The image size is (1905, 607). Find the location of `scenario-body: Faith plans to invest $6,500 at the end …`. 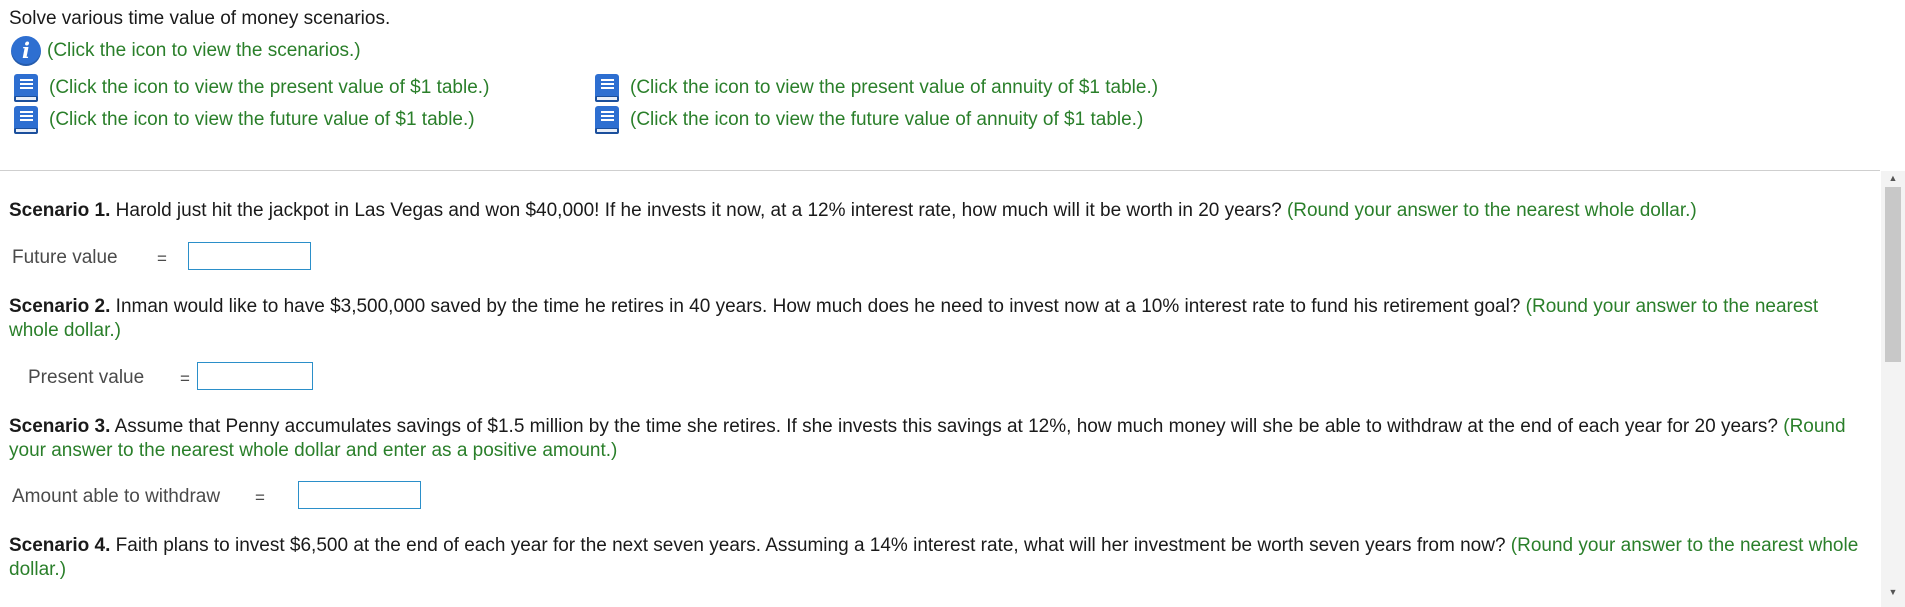

scenario-body: Faith plans to invest $6,500 at the end … is located at coordinates (810, 545).